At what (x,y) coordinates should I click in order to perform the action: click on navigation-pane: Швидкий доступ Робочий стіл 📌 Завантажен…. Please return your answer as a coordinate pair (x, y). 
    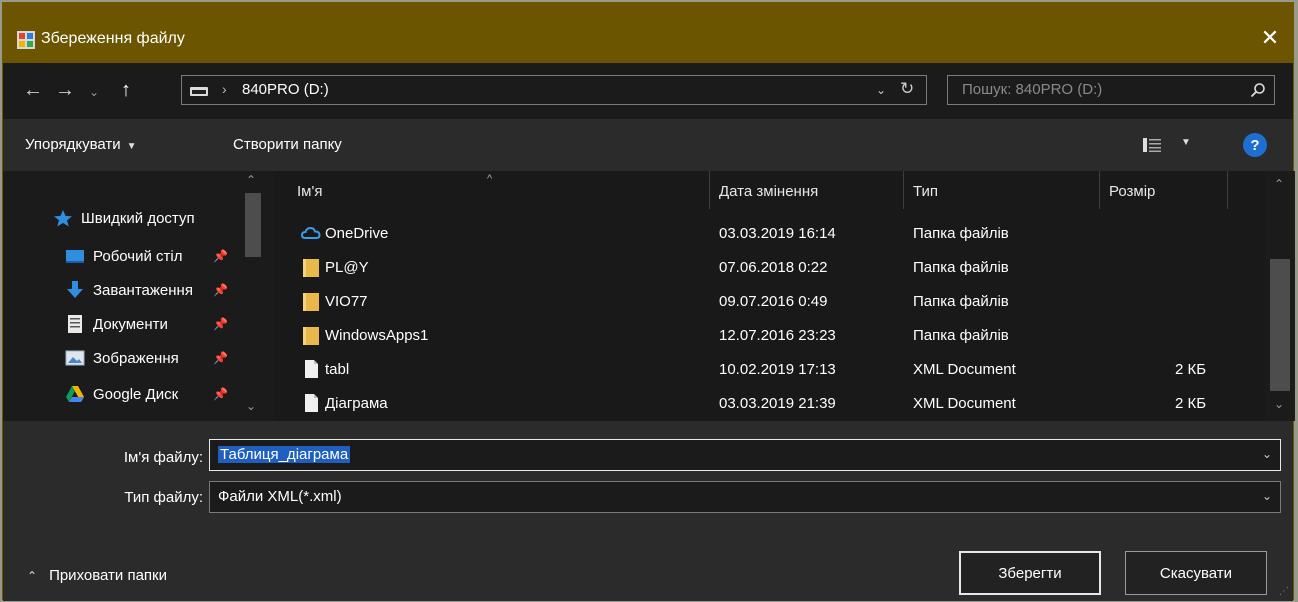
    Looking at the image, I should click on (136, 296).